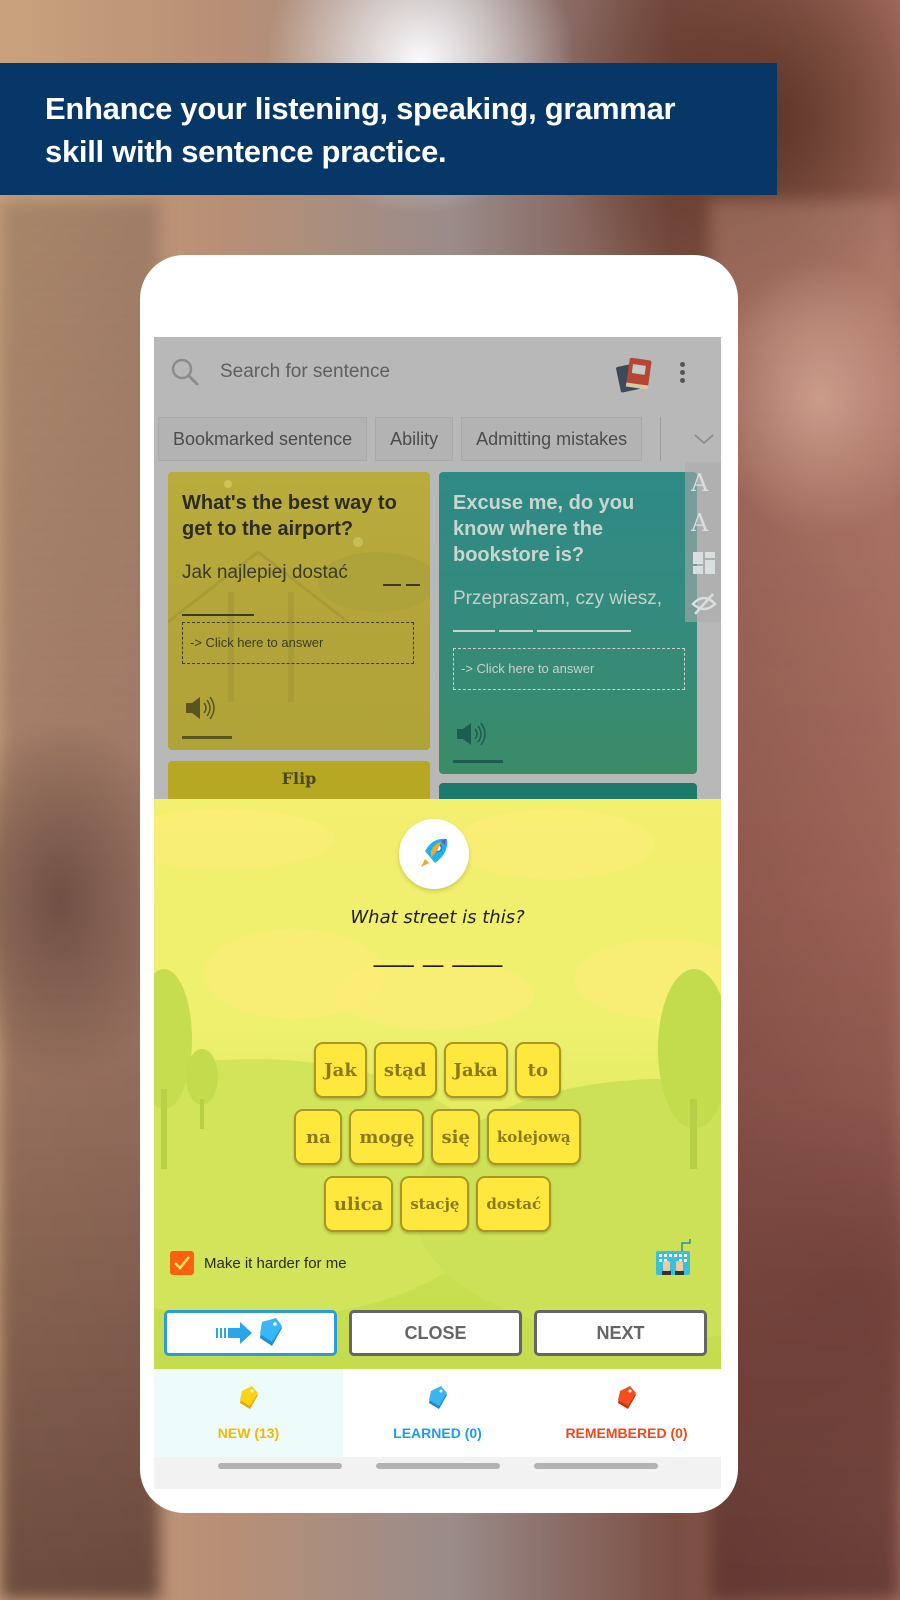 The height and width of the screenshot is (1600, 900). Describe the element at coordinates (704, 523) in the screenshot. I see `font-decrease-icon: A` at that location.